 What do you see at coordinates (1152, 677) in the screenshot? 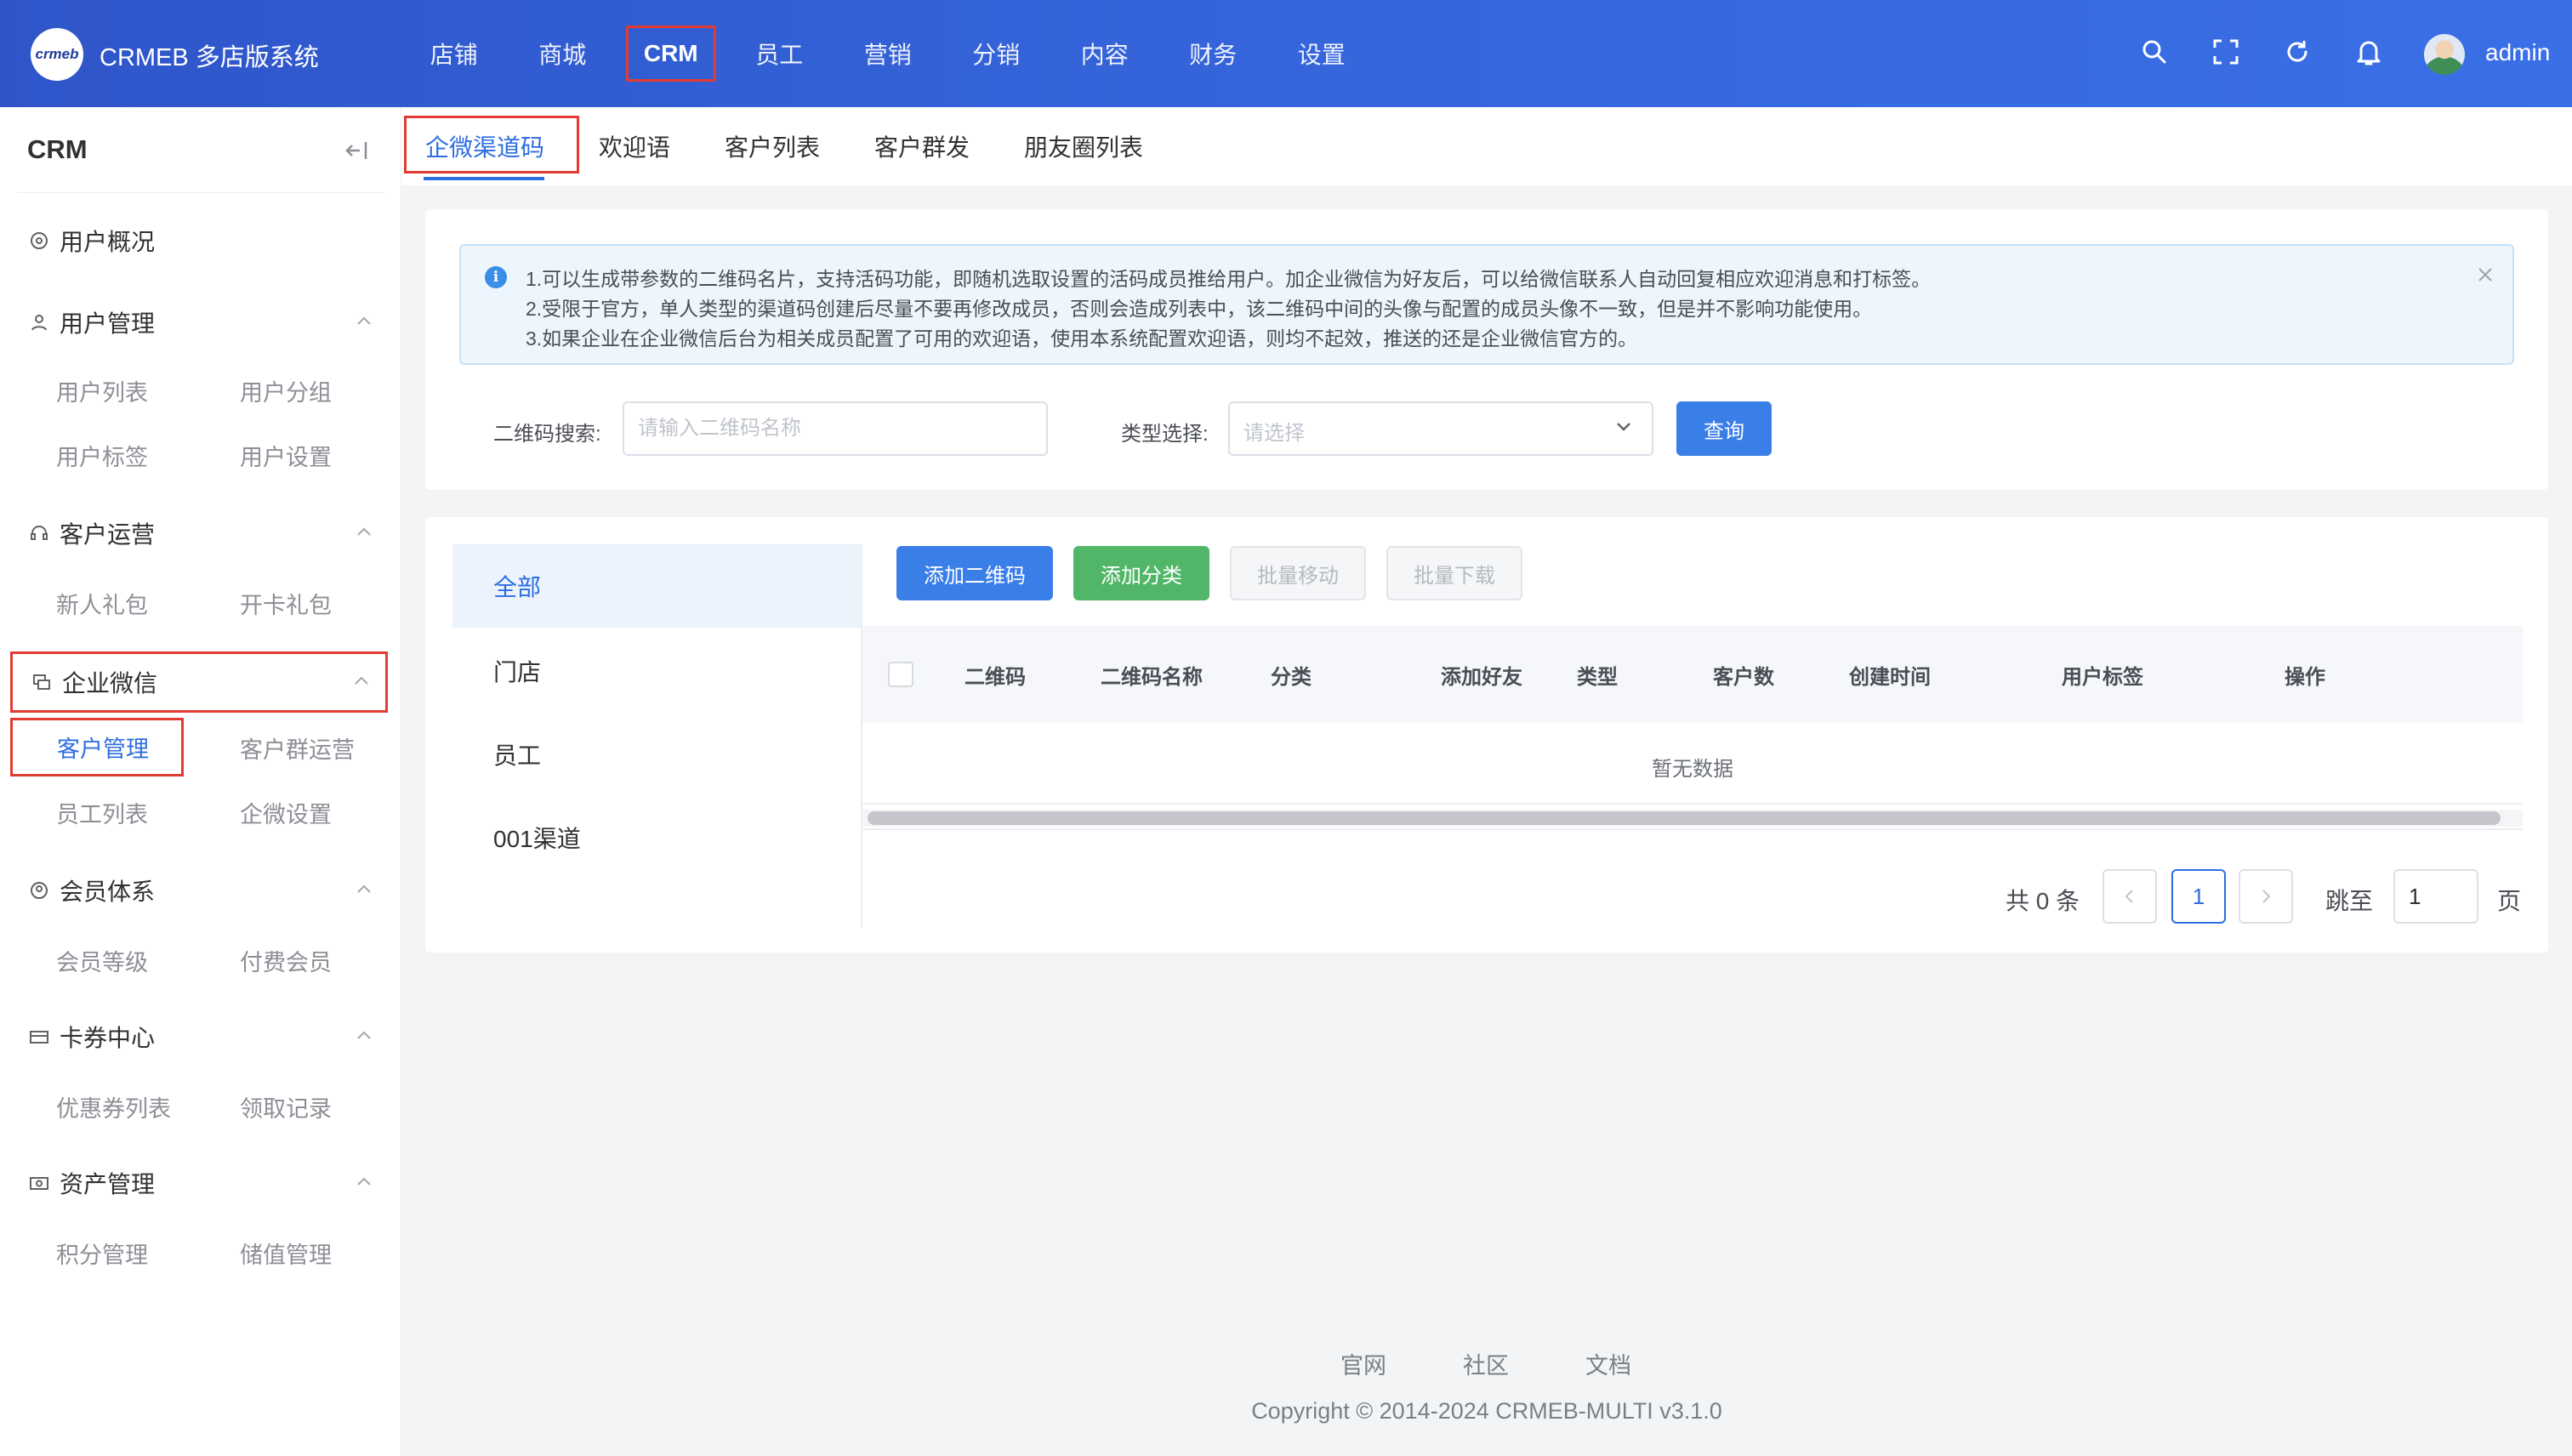
I see `column-qr-name: 二维码名称` at bounding box center [1152, 677].